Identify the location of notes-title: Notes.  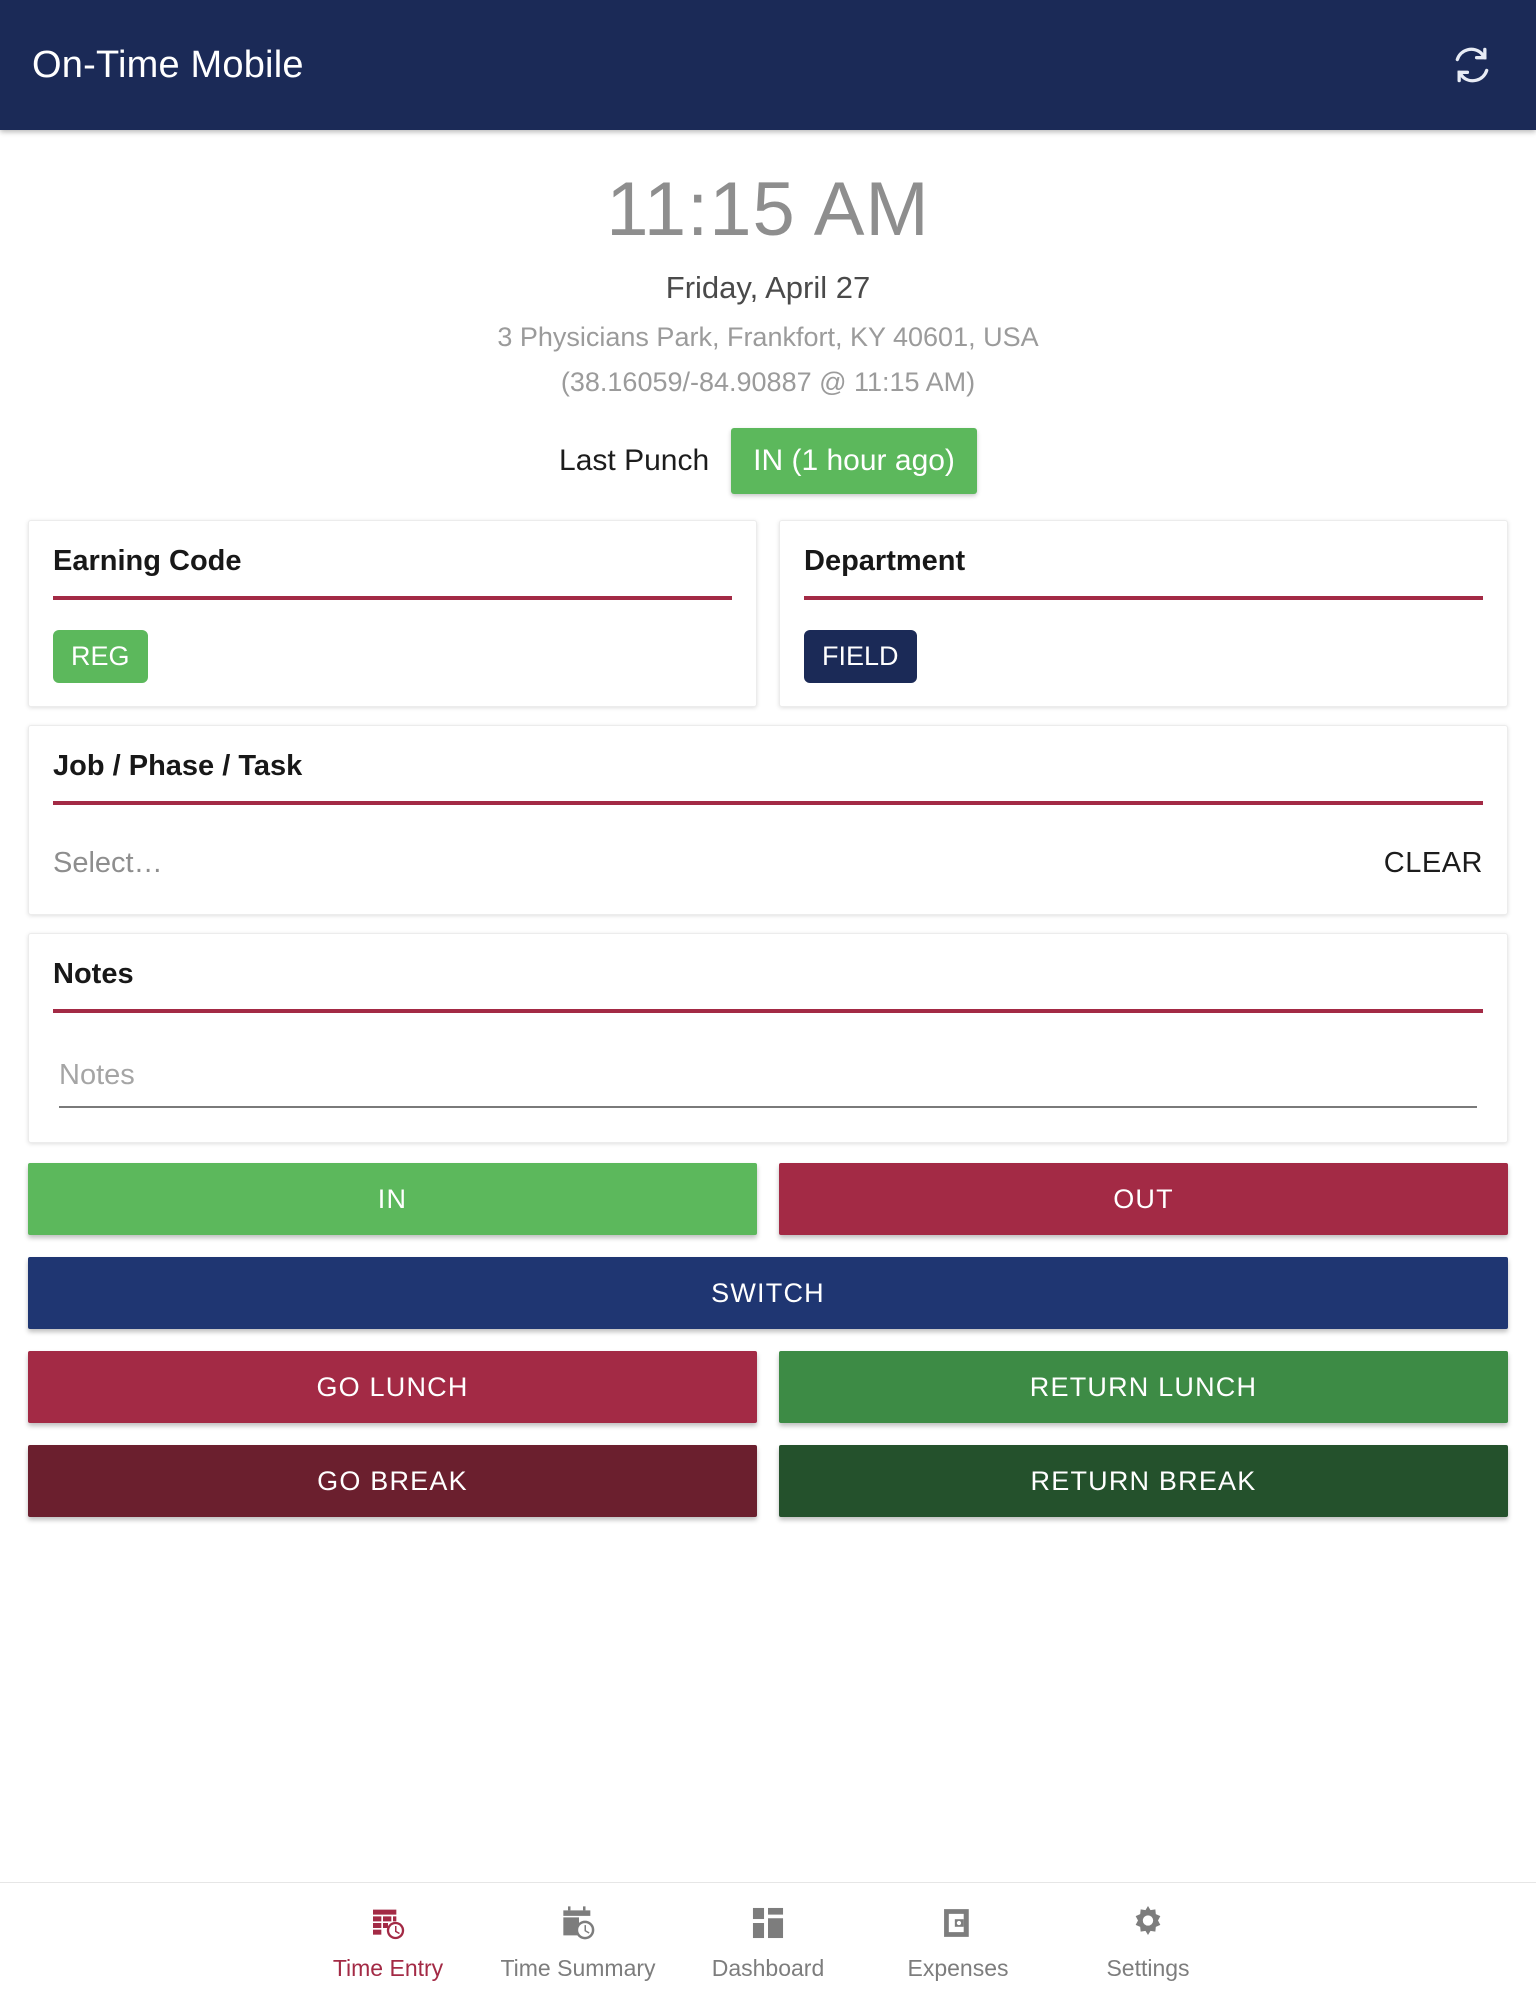
(93, 974).